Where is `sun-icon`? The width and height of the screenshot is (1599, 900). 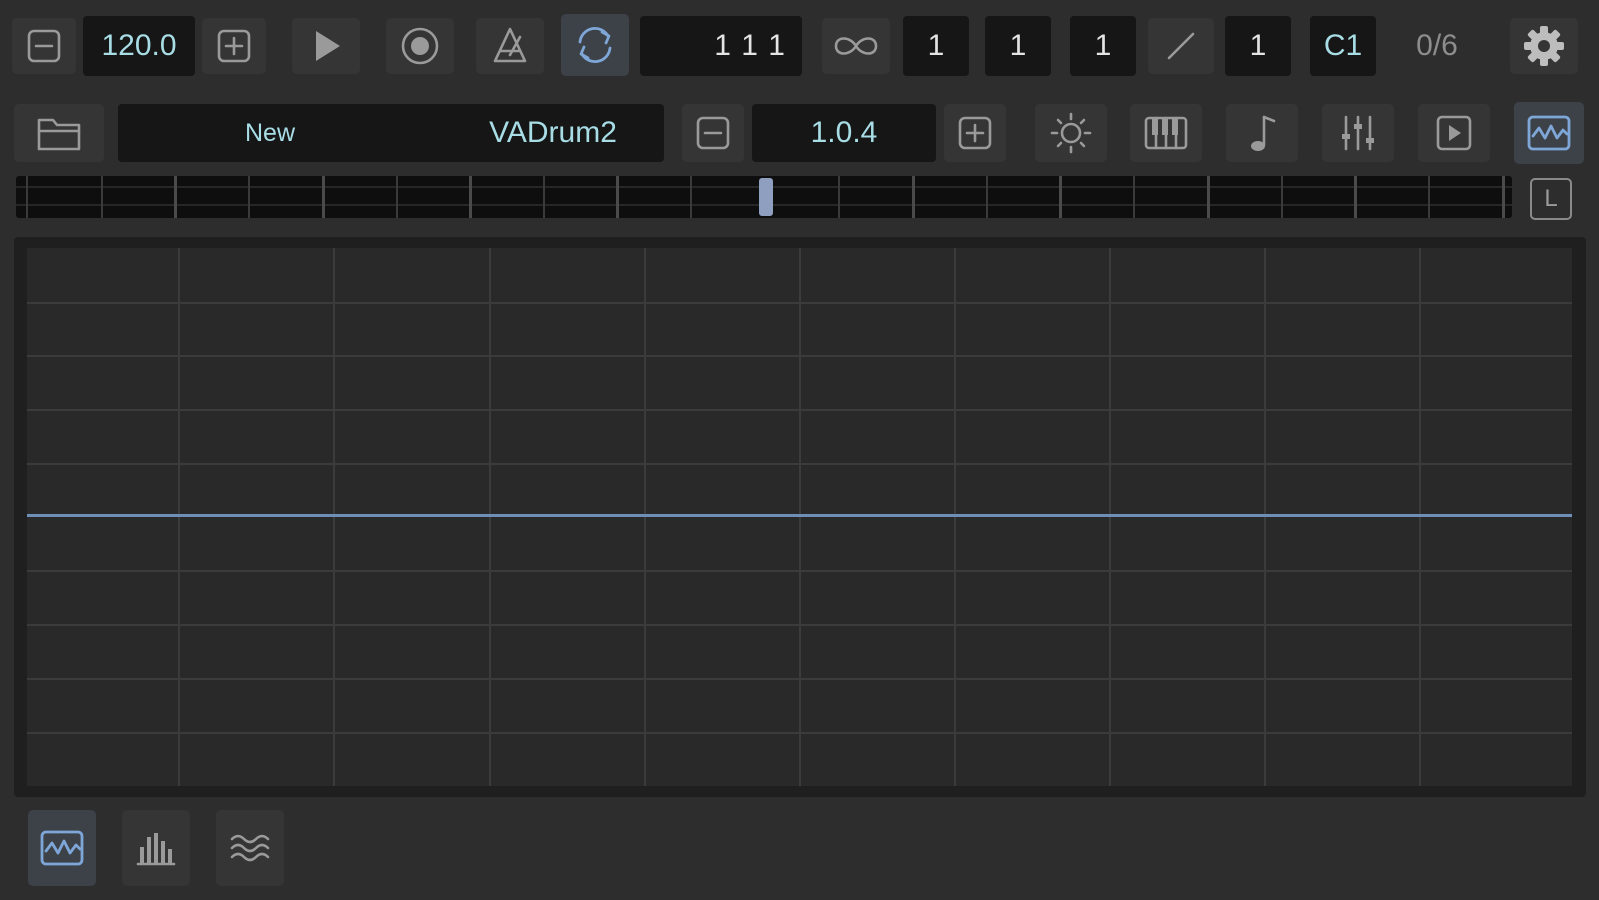 sun-icon is located at coordinates (1071, 133).